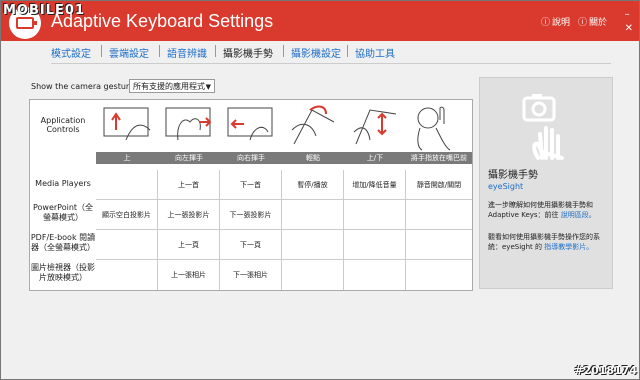  I want to click on gesture-finger-lips-image, so click(439, 126).